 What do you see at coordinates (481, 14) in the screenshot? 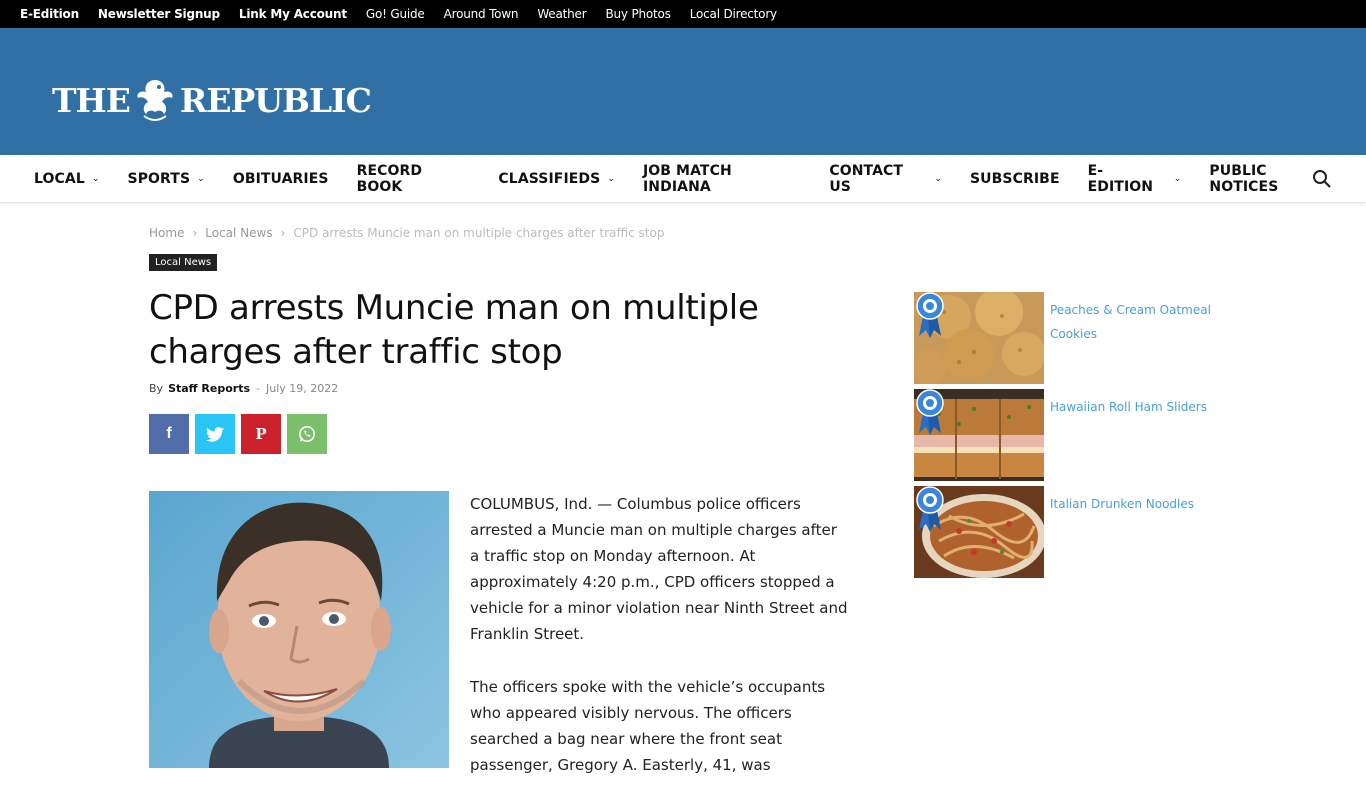
I see `topbar-link-around-town: Around Town` at bounding box center [481, 14].